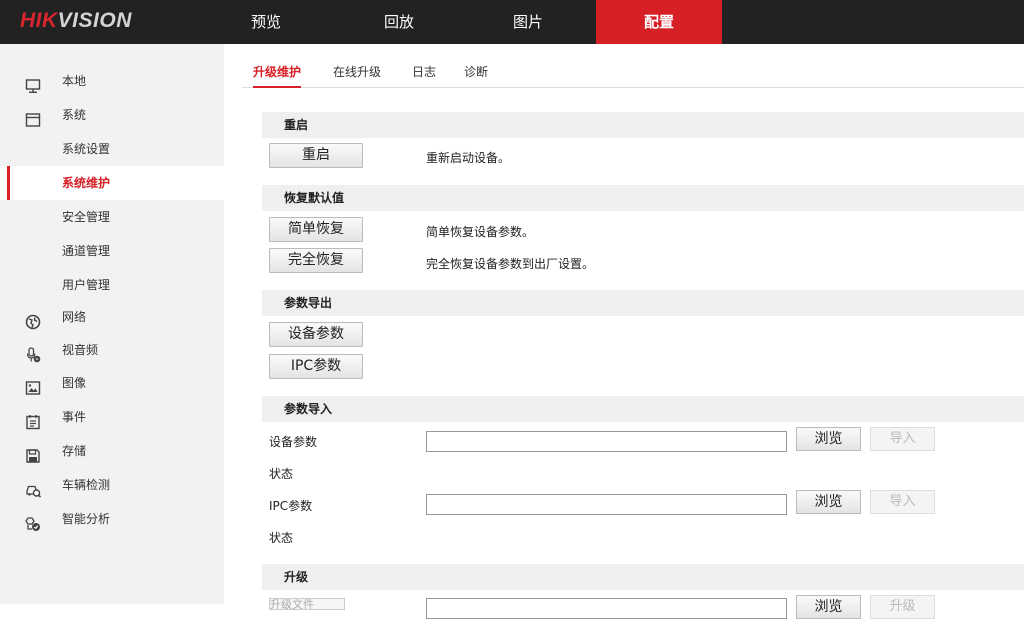 The width and height of the screenshot is (1024, 619). I want to click on upgrade-file-input, so click(606, 608).